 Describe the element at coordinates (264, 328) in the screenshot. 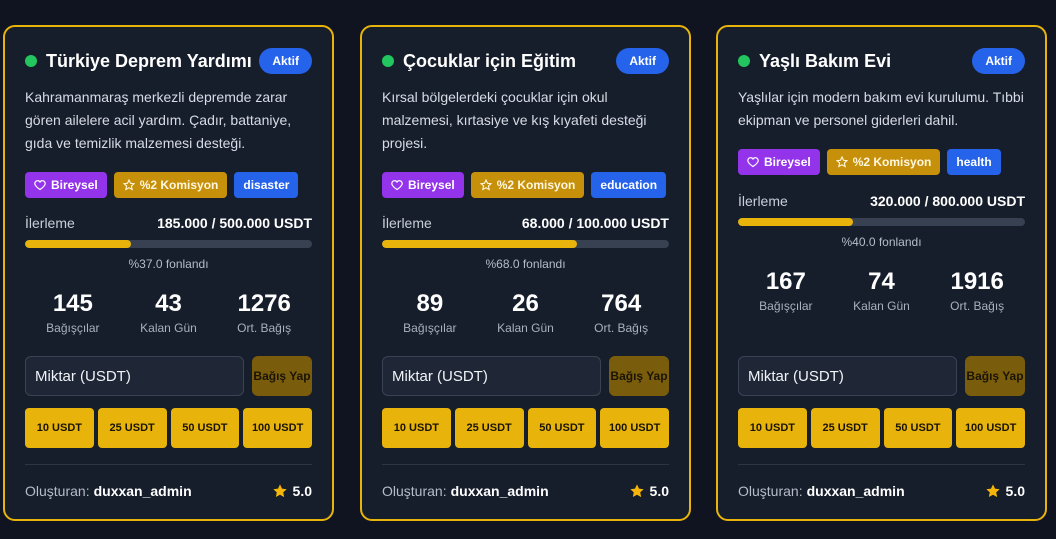

I see `stat-avg-donation-label: Ort. Bağış` at that location.